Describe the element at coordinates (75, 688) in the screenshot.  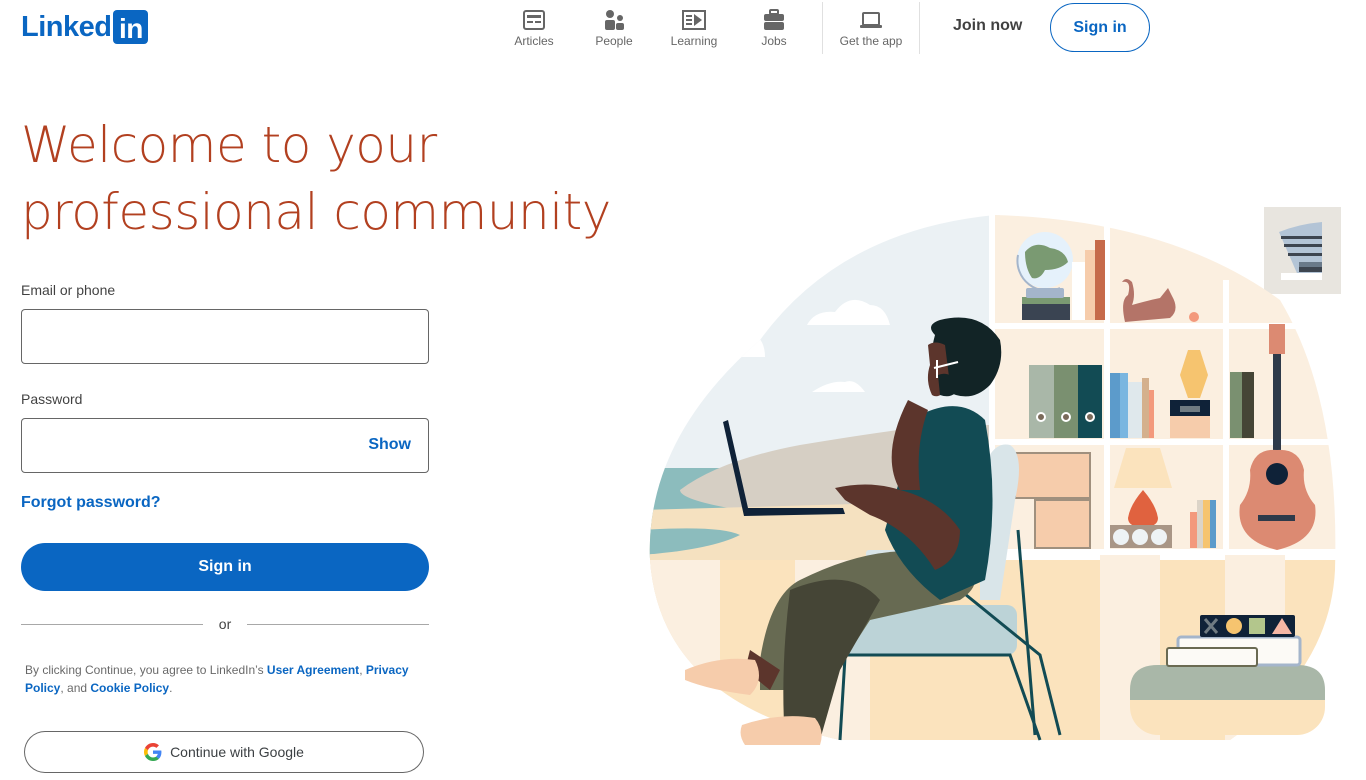
I see `legal-and: , and` at that location.